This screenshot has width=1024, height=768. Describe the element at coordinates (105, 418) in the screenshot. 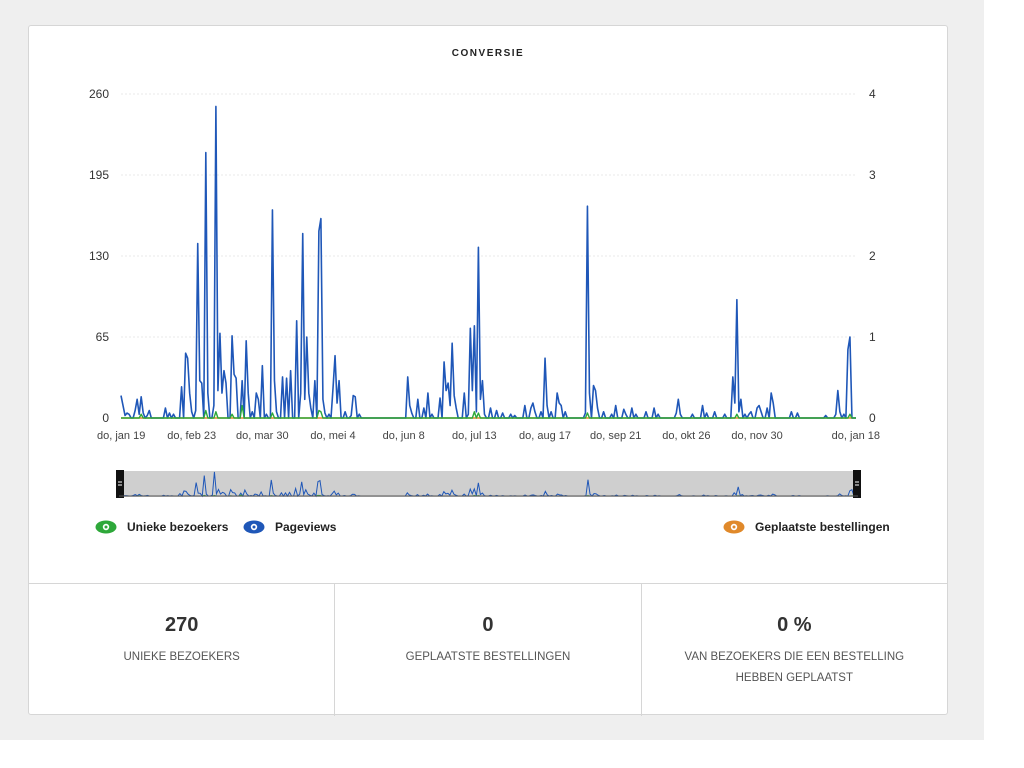

I see `y-tick-label-left: 0` at that location.